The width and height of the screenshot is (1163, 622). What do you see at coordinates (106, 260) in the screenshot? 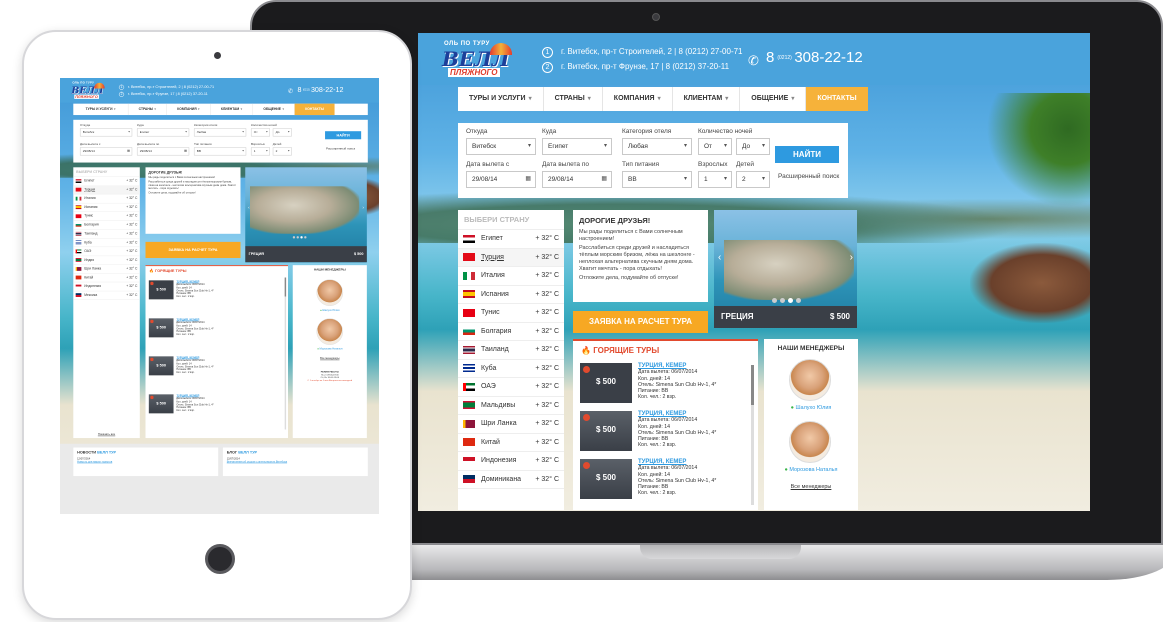
I see `country-row: Индия + 32° С` at bounding box center [106, 260].